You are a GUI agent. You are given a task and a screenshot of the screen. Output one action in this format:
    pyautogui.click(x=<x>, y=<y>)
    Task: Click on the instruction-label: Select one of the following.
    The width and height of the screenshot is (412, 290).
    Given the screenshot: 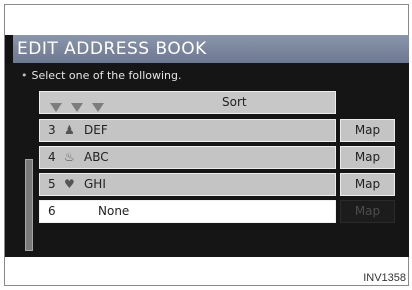 What is the action you would take?
    pyautogui.click(x=106, y=75)
    